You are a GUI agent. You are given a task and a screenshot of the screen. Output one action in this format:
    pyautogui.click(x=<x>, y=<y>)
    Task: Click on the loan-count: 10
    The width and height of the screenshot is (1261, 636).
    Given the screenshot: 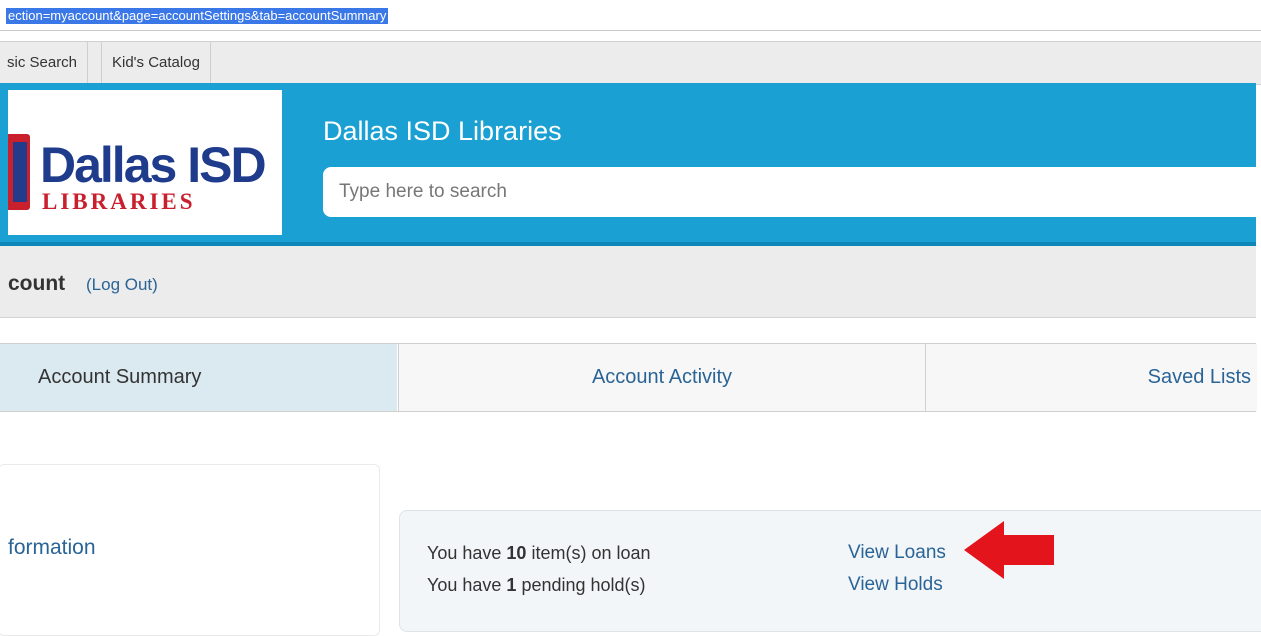 What is the action you would take?
    pyautogui.click(x=516, y=553)
    